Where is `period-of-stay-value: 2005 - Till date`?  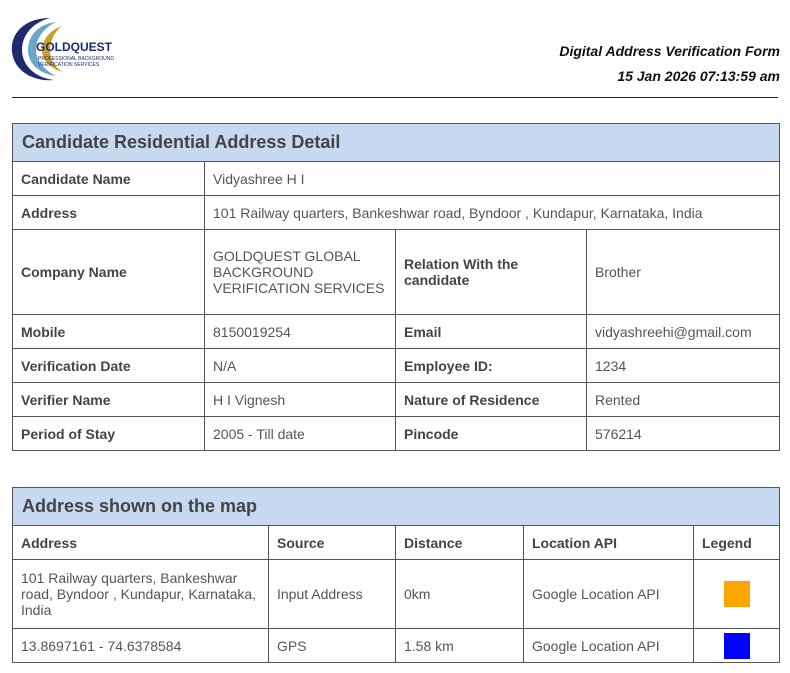
period-of-stay-value: 2005 - Till date is located at coordinates (300, 433).